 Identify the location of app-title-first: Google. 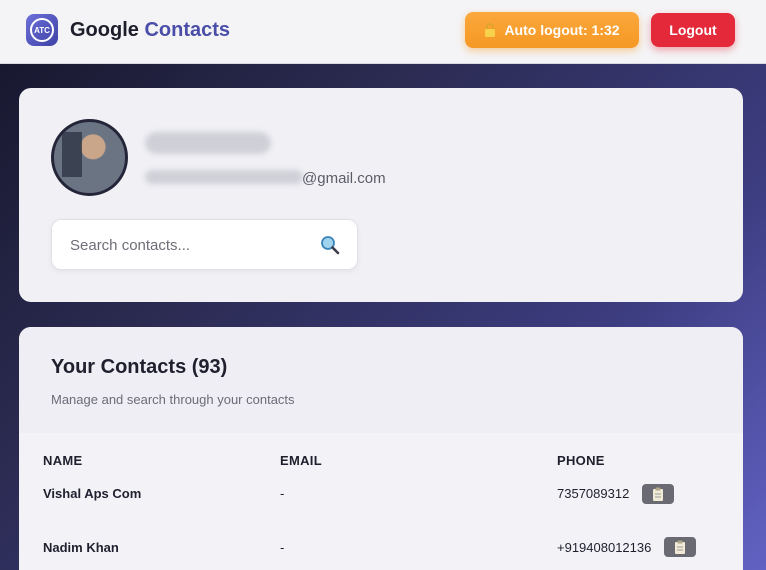
(104, 30).